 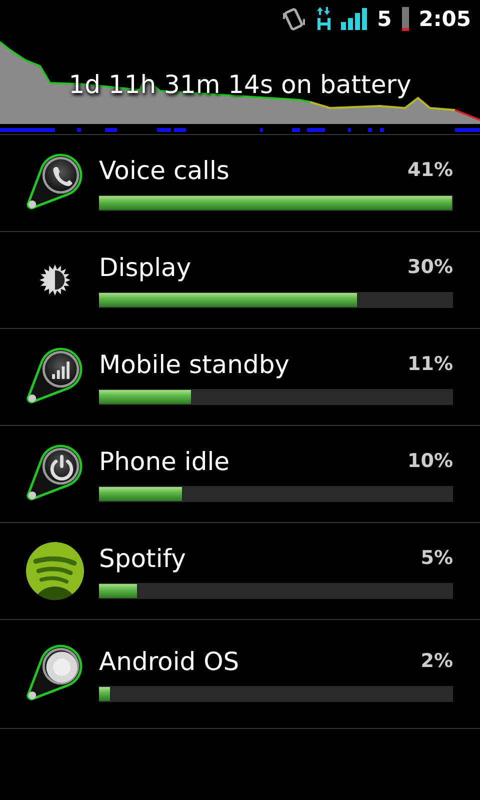 I want to click on spotify-icon, so click(x=55, y=571).